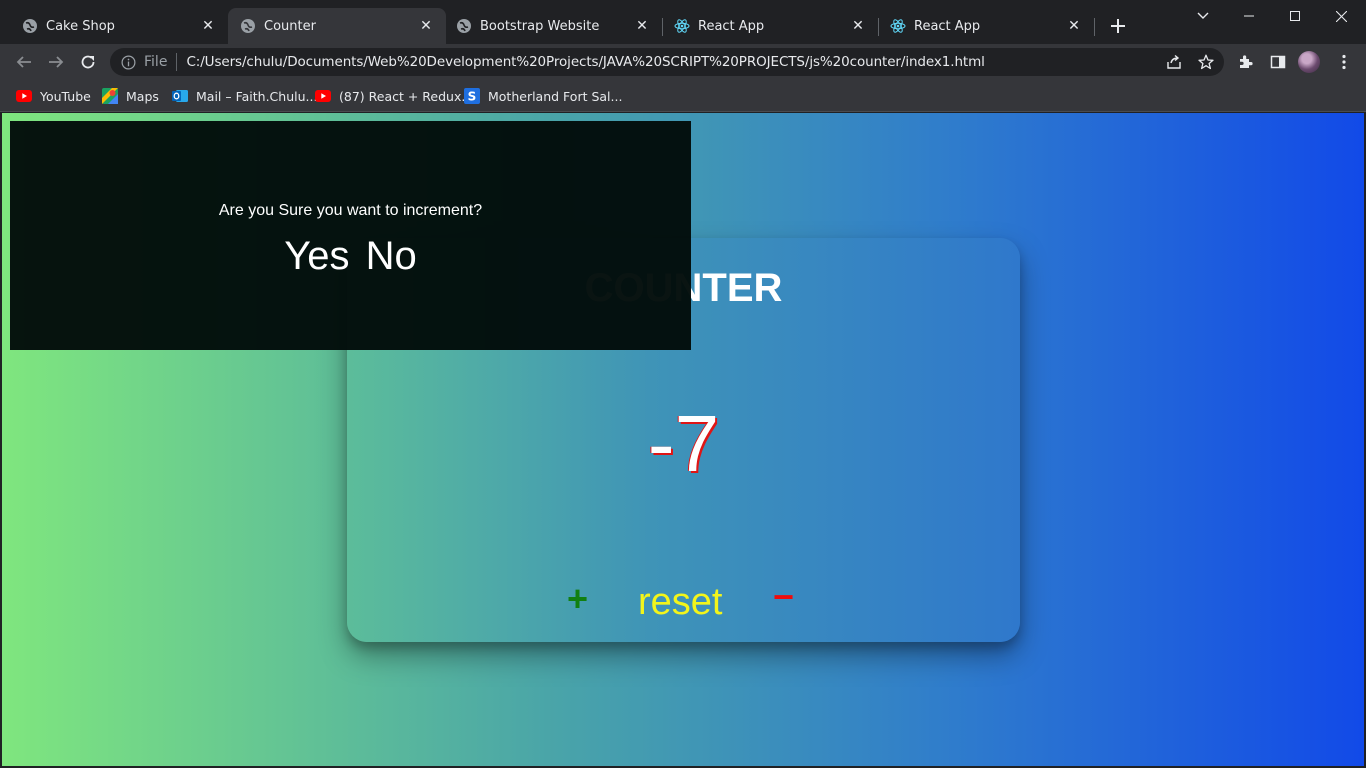 The width and height of the screenshot is (1366, 768). I want to click on share-button, so click(1174, 62).